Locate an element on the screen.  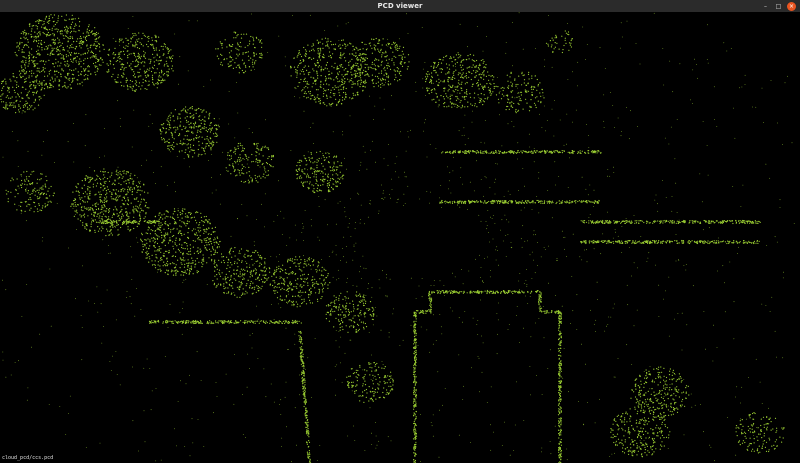
close-icon: × is located at coordinates (791, 6).